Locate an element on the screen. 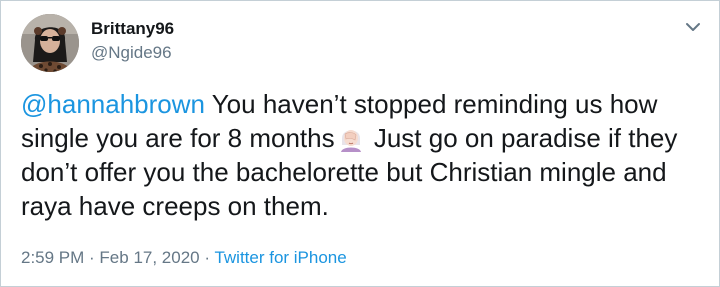 Image resolution: width=720 pixels, height=287 pixels. tweet-date: Feb 17, 2020 is located at coordinates (149, 257).